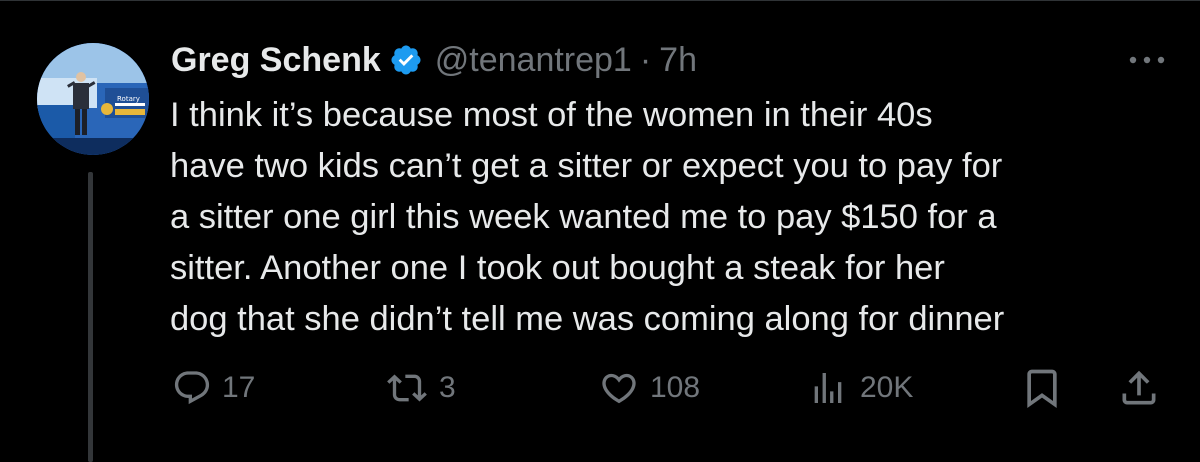 The width and height of the screenshot is (1200, 462). I want to click on reply-bubble-icon, so click(192, 388).